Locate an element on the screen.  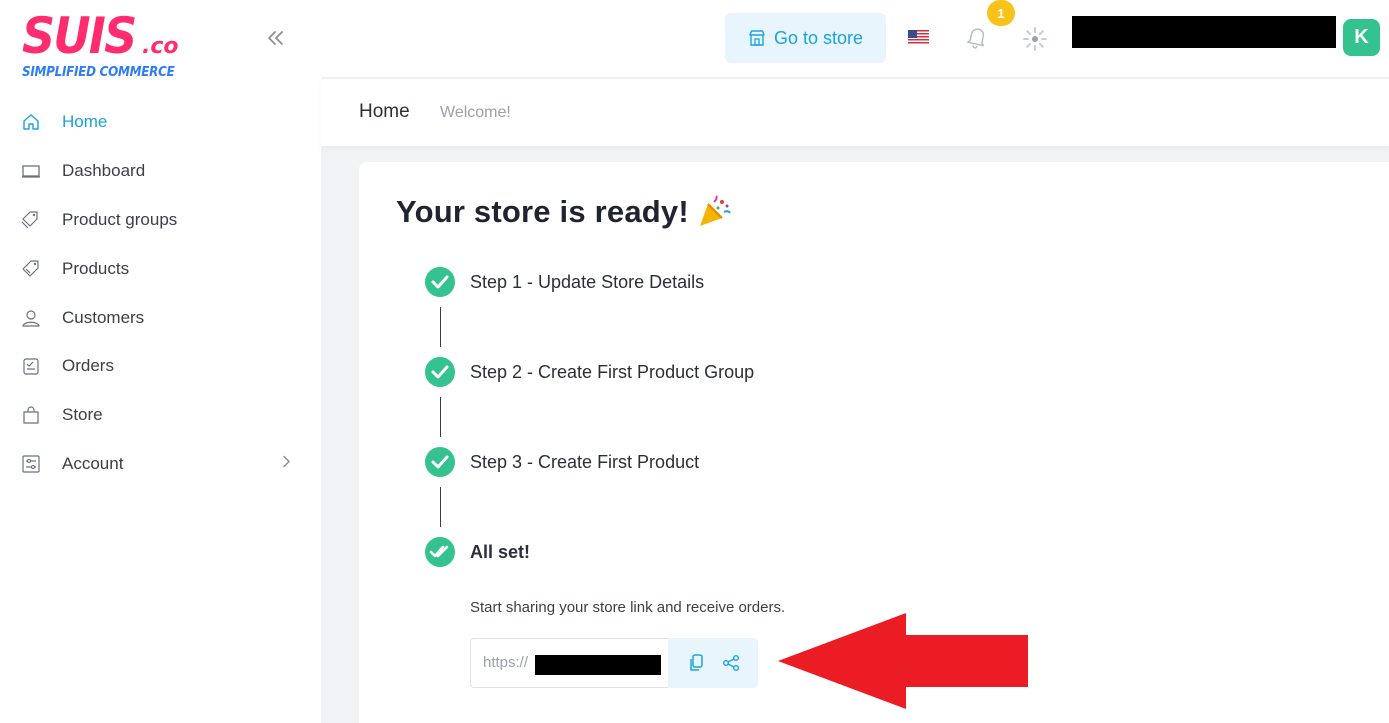
logo-tagline: SIMPLIFIED COMMERCE is located at coordinates (98, 72).